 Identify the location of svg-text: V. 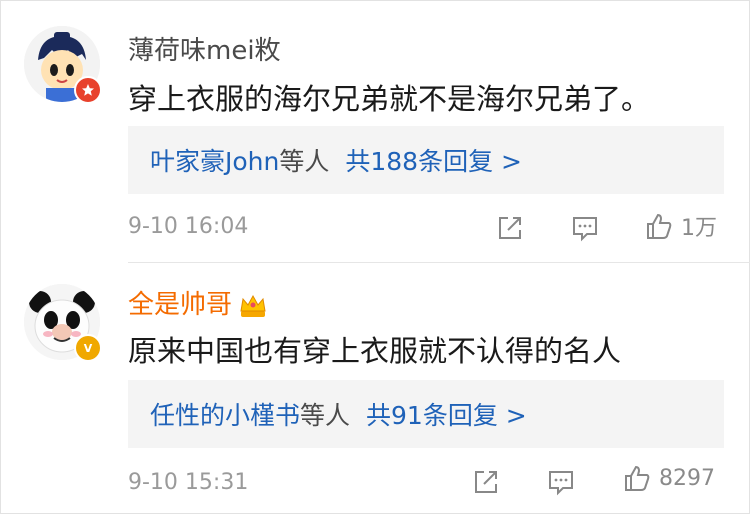
(88, 348).